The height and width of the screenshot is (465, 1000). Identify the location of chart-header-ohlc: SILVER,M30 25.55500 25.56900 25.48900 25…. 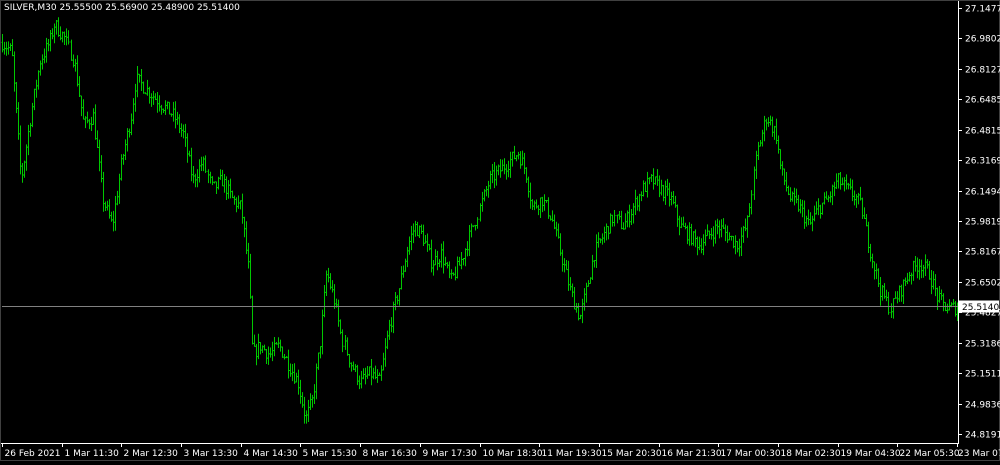
(122, 8).